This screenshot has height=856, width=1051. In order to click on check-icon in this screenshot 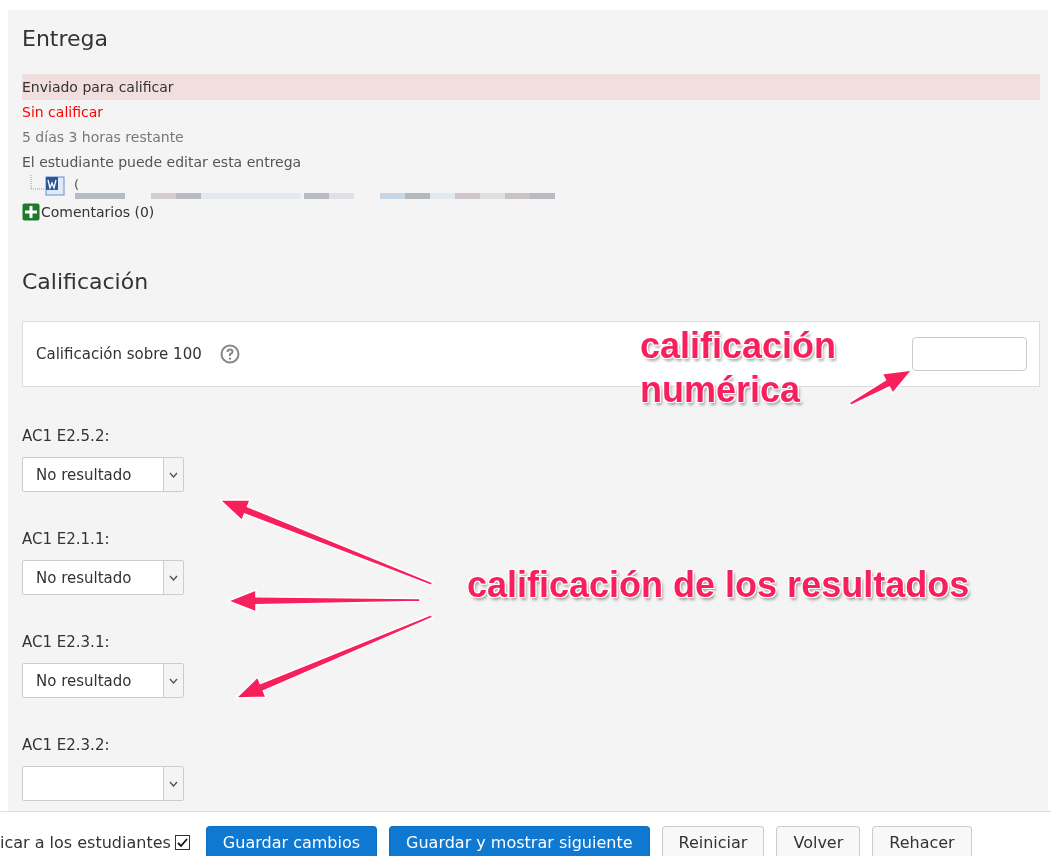, I will do `click(182, 842)`.